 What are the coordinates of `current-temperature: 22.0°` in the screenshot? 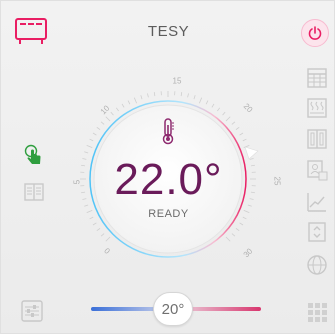 It's located at (168, 180).